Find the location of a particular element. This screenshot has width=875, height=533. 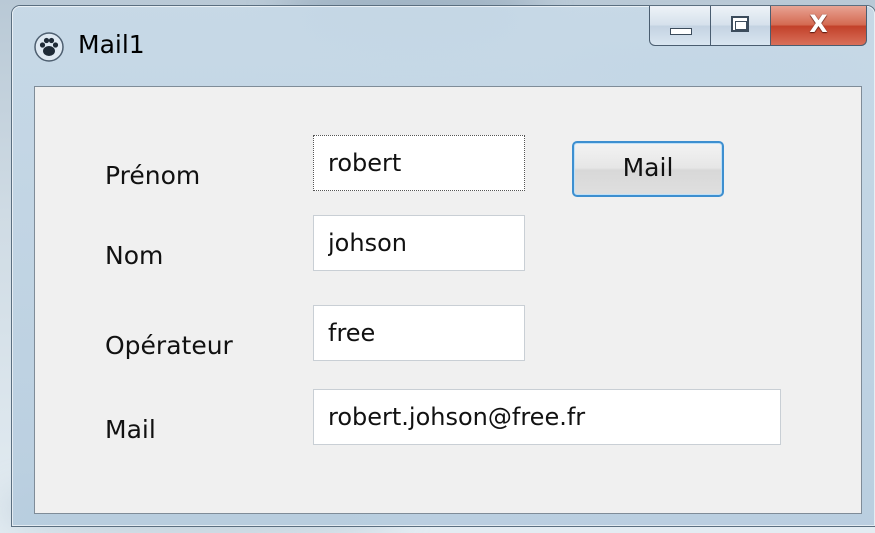

mail-field is located at coordinates (547, 417).